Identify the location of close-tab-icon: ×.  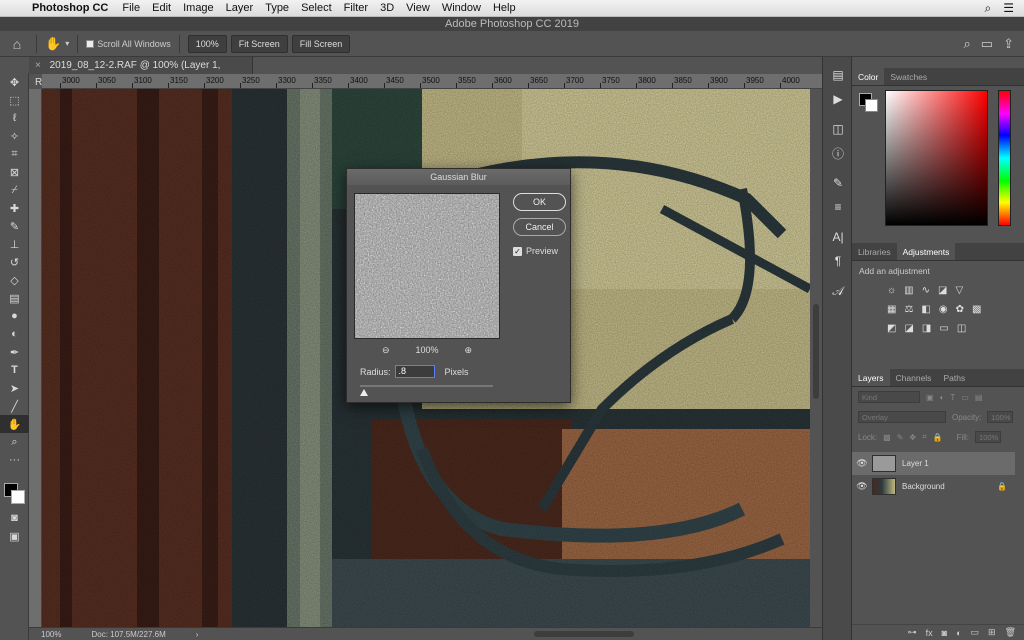
(38, 65).